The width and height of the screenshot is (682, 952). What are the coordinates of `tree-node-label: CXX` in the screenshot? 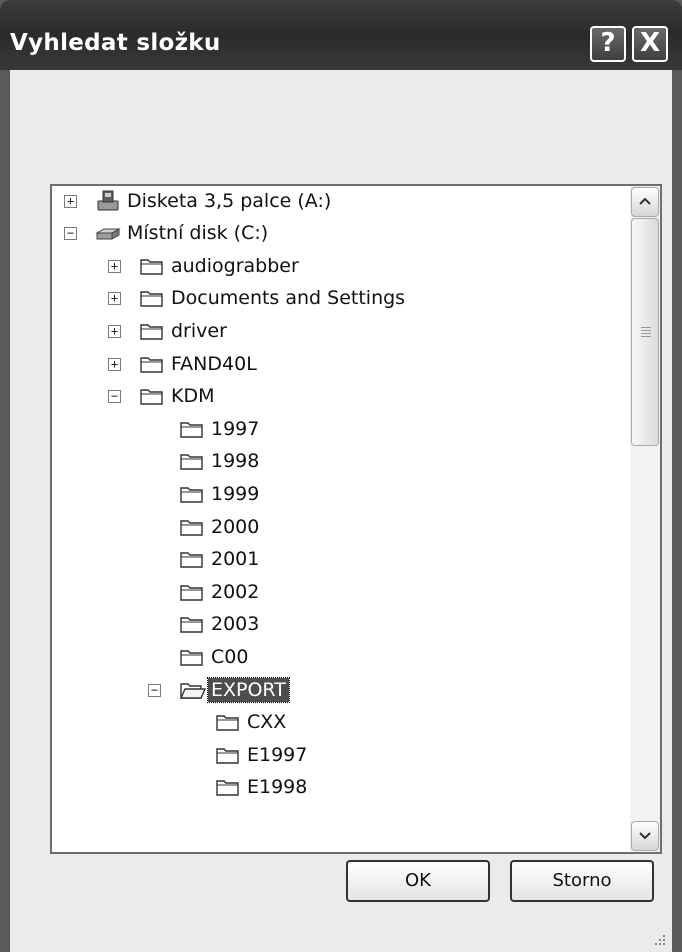 It's located at (266, 722).